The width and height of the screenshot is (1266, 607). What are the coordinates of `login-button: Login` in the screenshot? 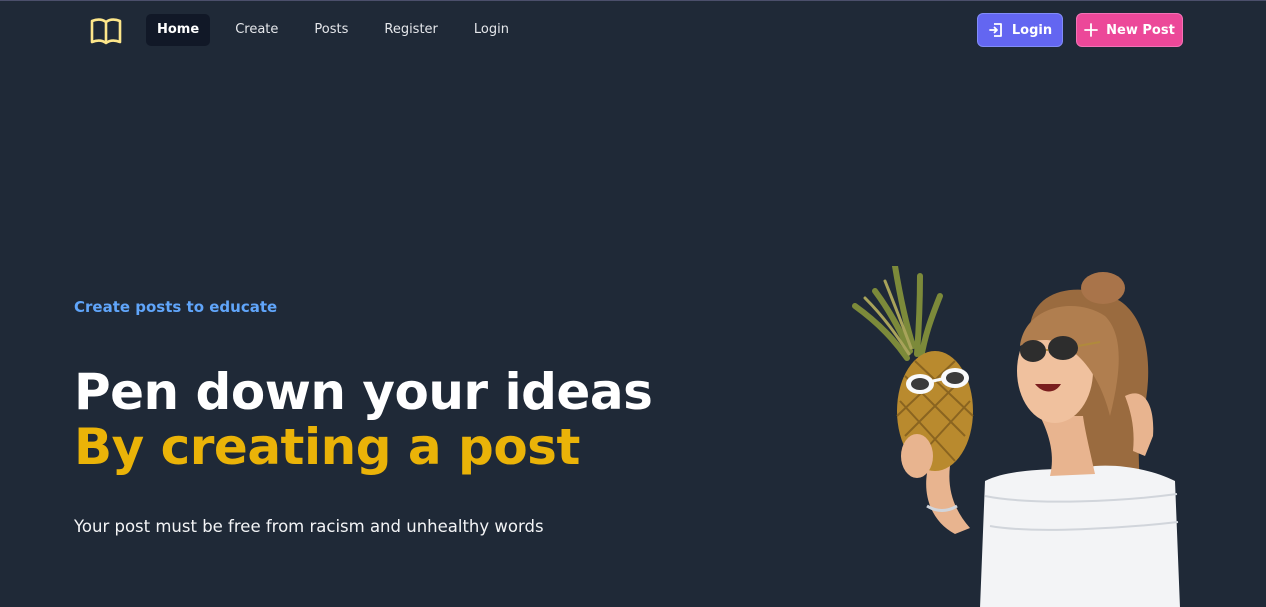 It's located at (1020, 30).